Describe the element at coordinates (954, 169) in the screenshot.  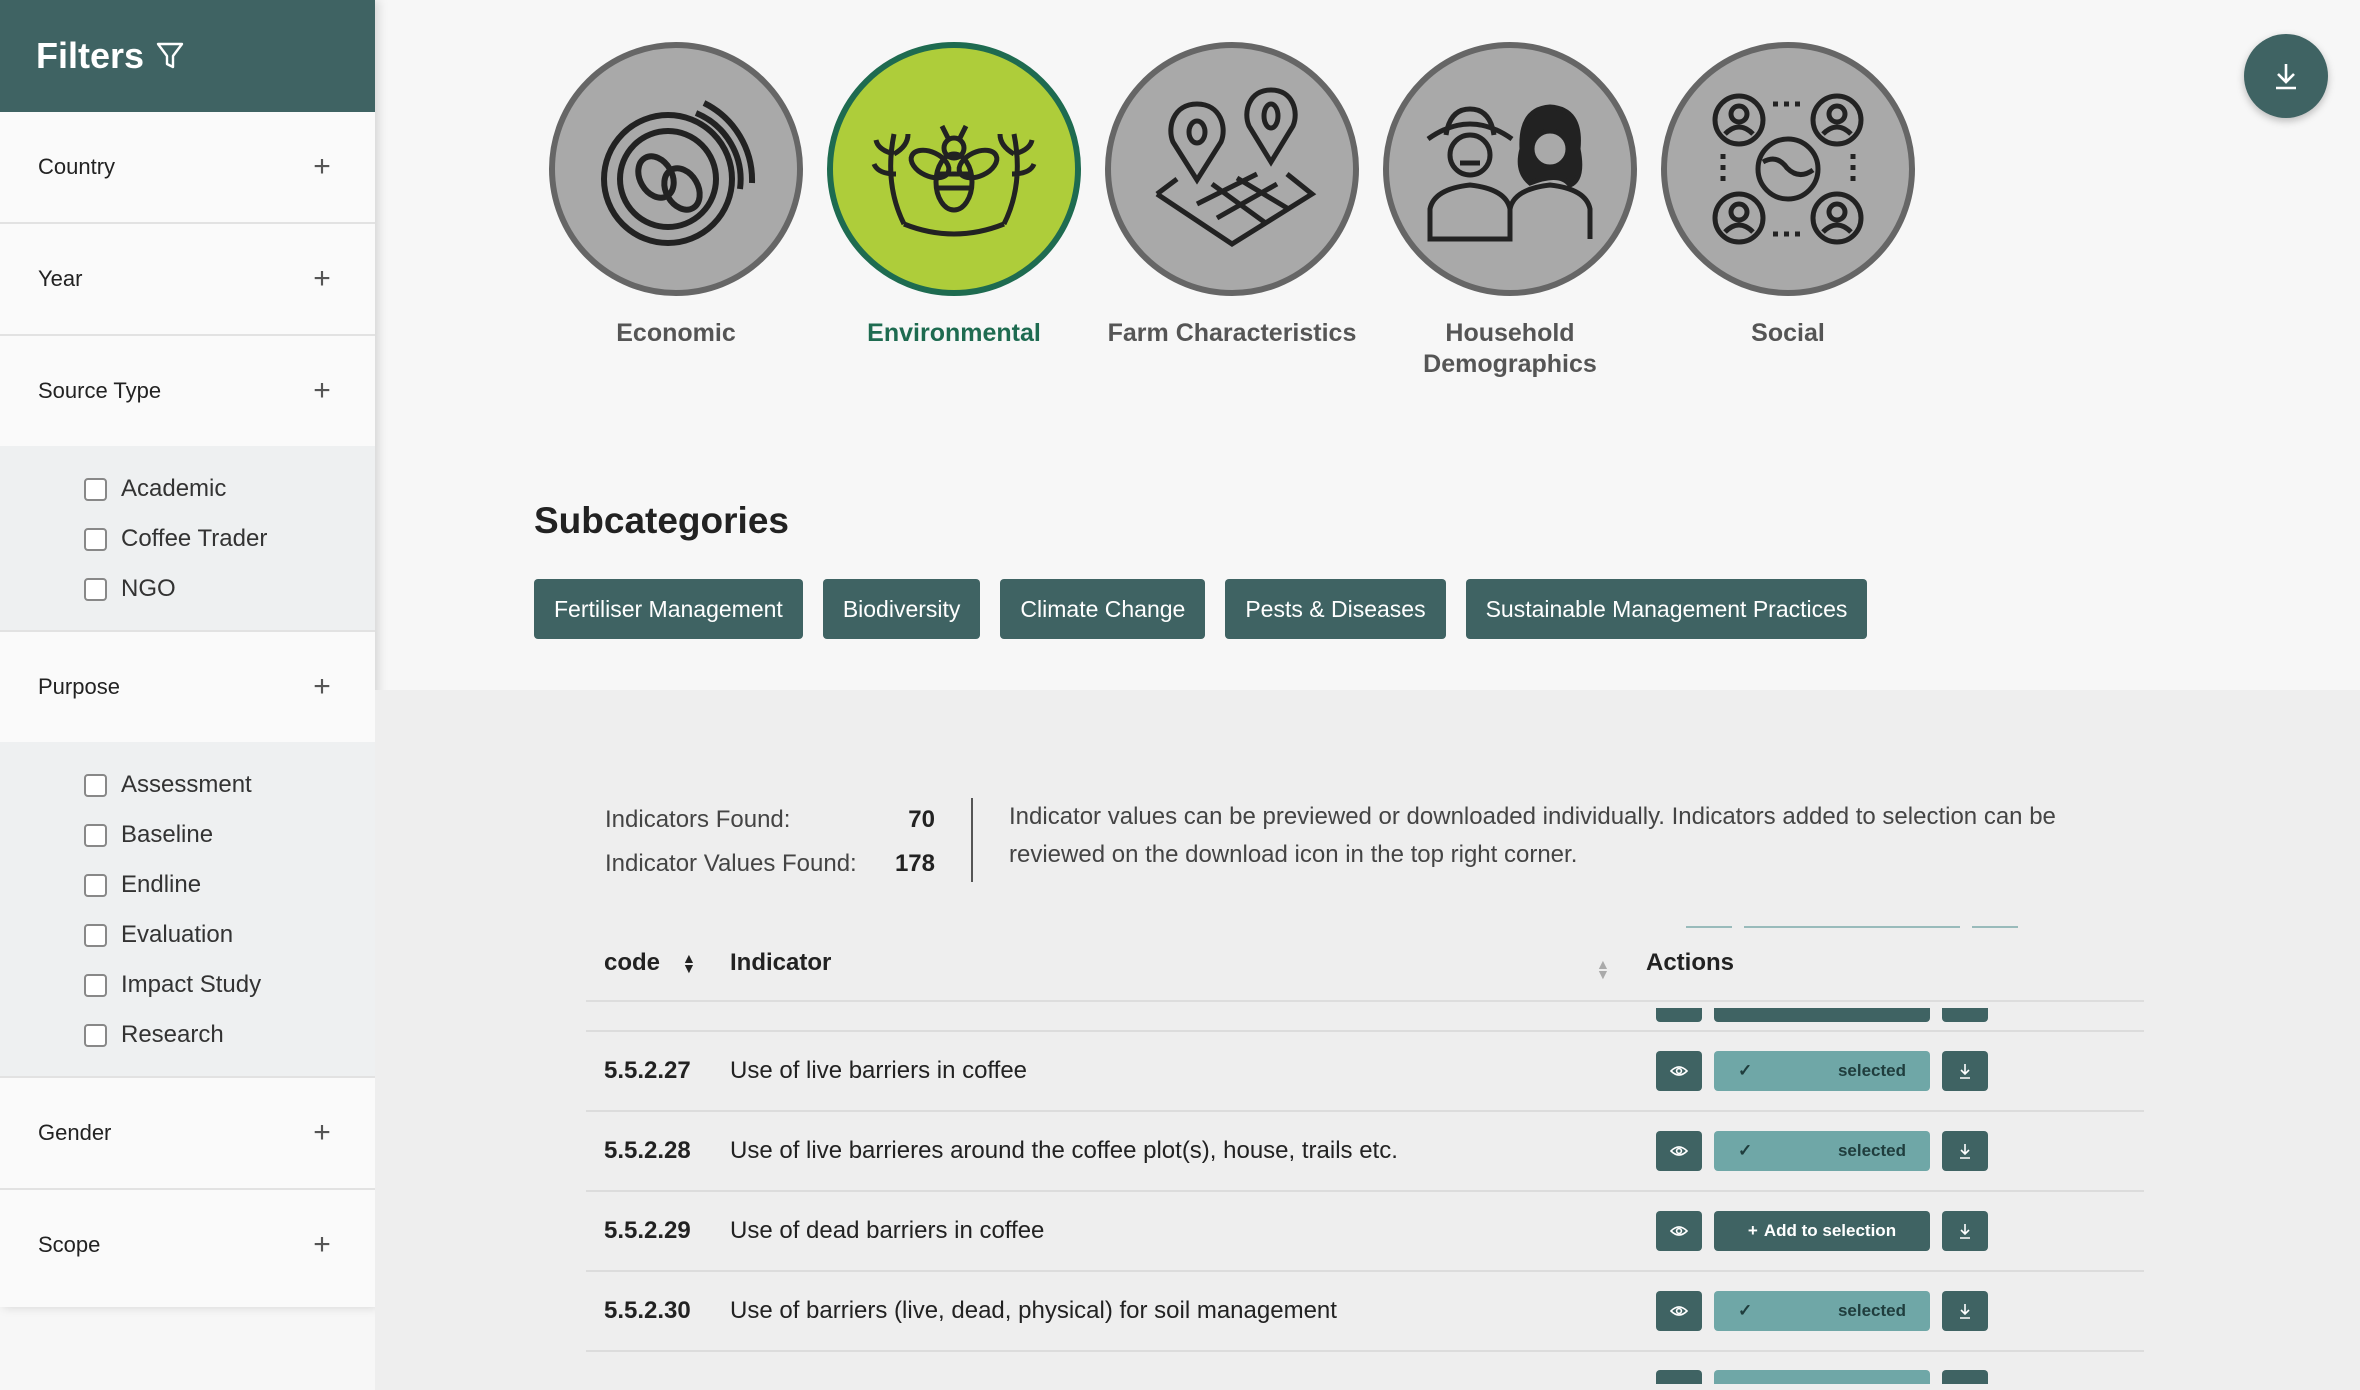
I see `bee-icon` at that location.